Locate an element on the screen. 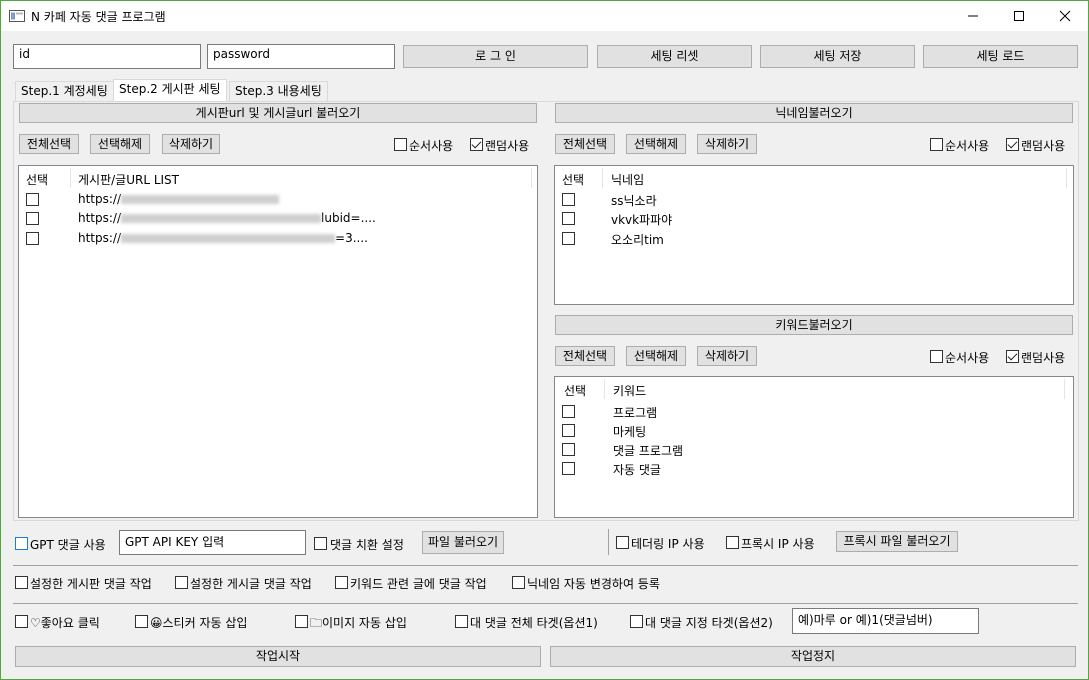 This screenshot has width=1089, height=680. sticker-insert-checkbox is located at coordinates (141, 621).